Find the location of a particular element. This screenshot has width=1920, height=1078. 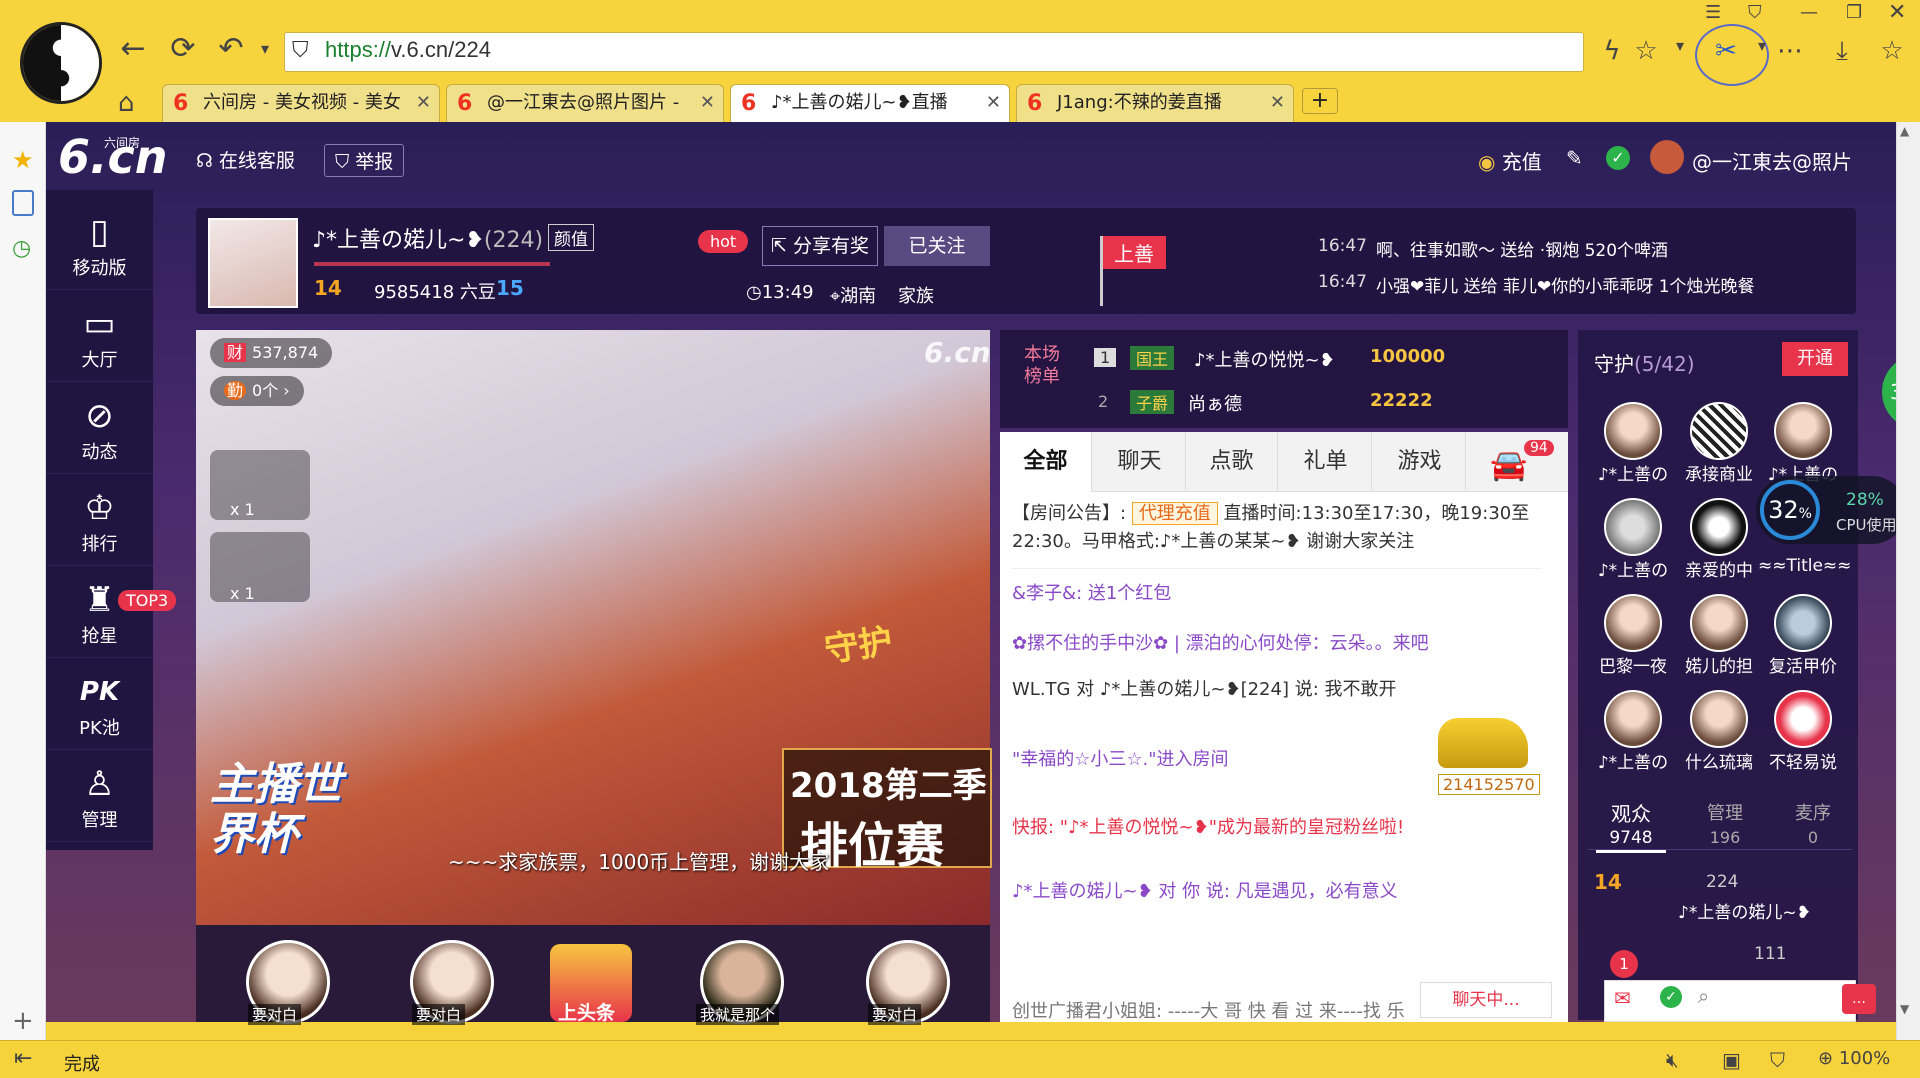

crown-icon: ♔ is located at coordinates (99, 508).